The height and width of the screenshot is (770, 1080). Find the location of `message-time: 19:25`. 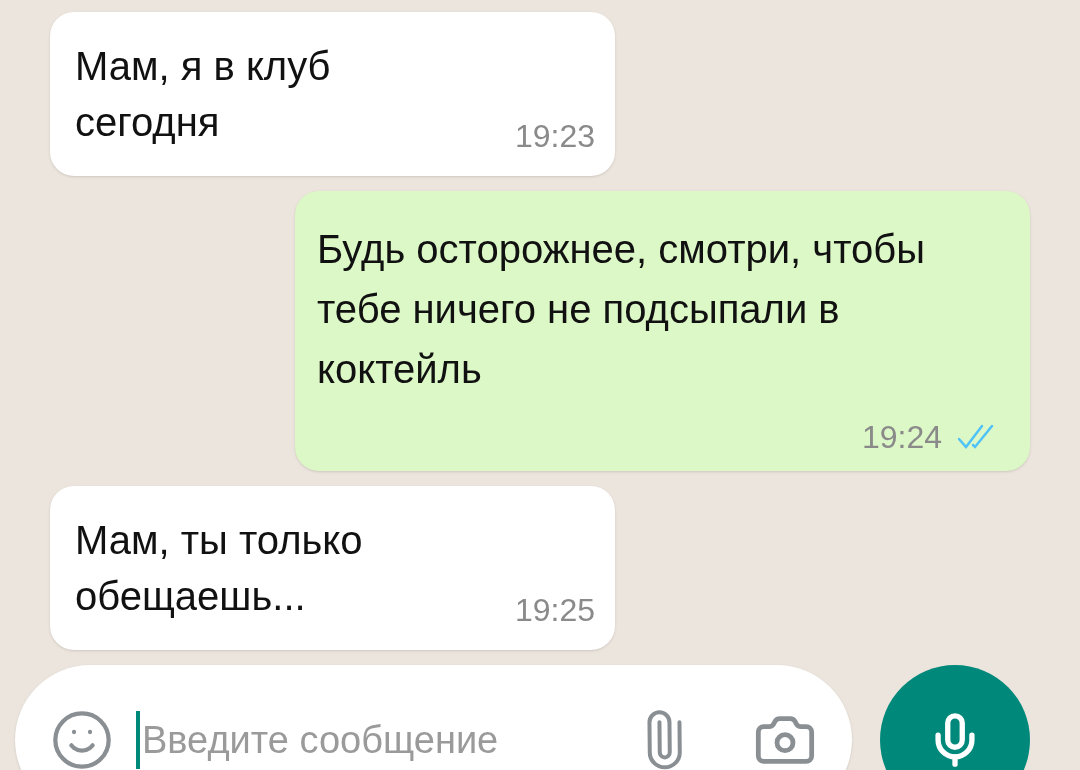

message-time: 19:25 is located at coordinates (555, 610).